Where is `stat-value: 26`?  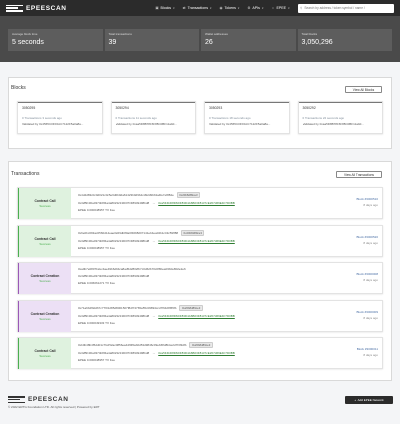
stat-value: 26 is located at coordinates (209, 42).